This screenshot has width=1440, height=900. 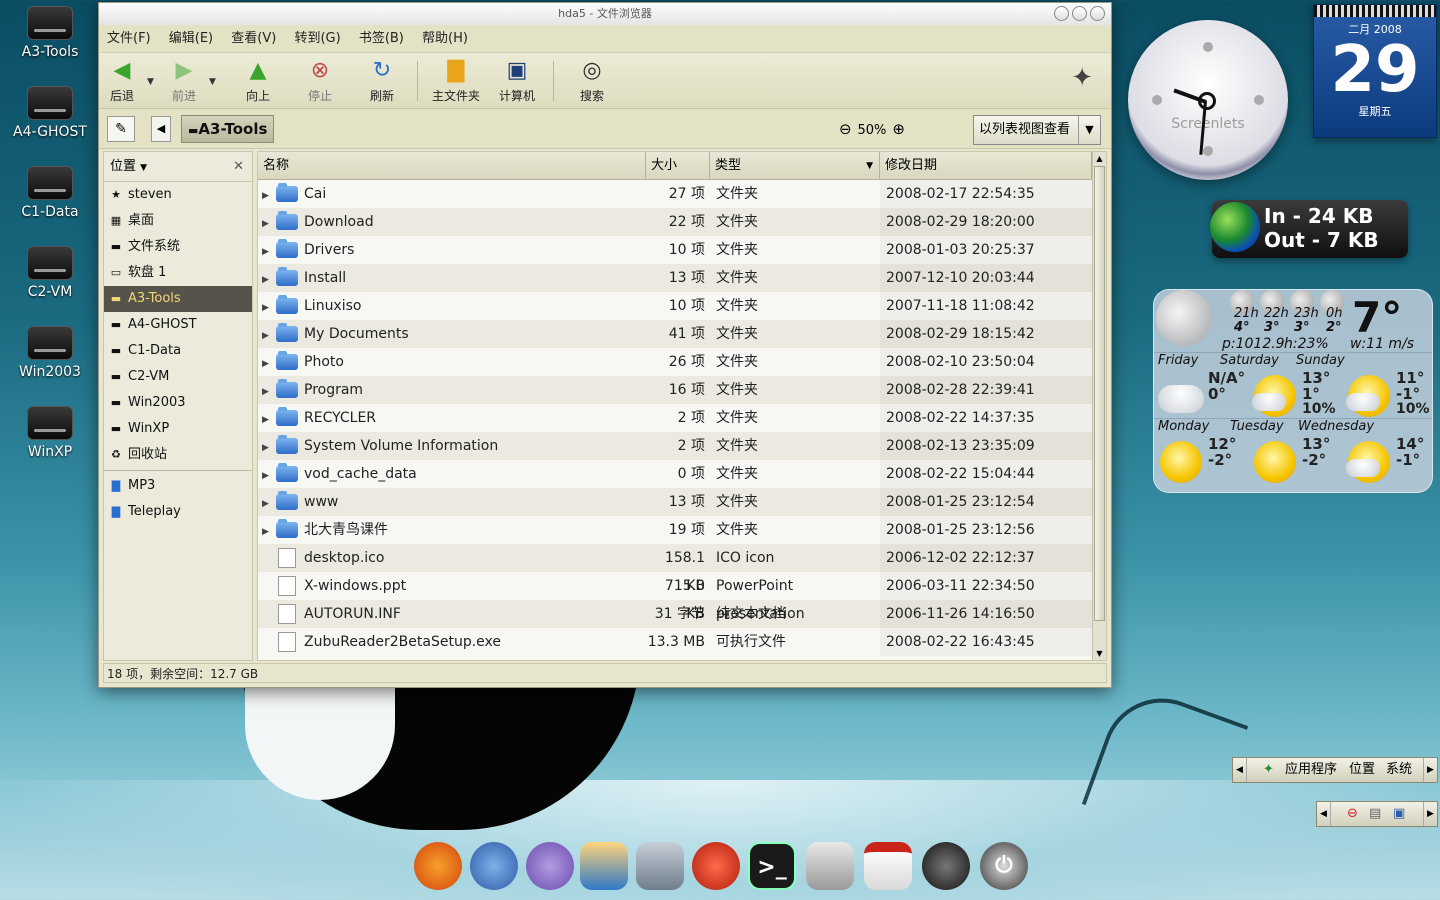 What do you see at coordinates (238, 167) in the screenshot?
I see `close-icon: ✕` at bounding box center [238, 167].